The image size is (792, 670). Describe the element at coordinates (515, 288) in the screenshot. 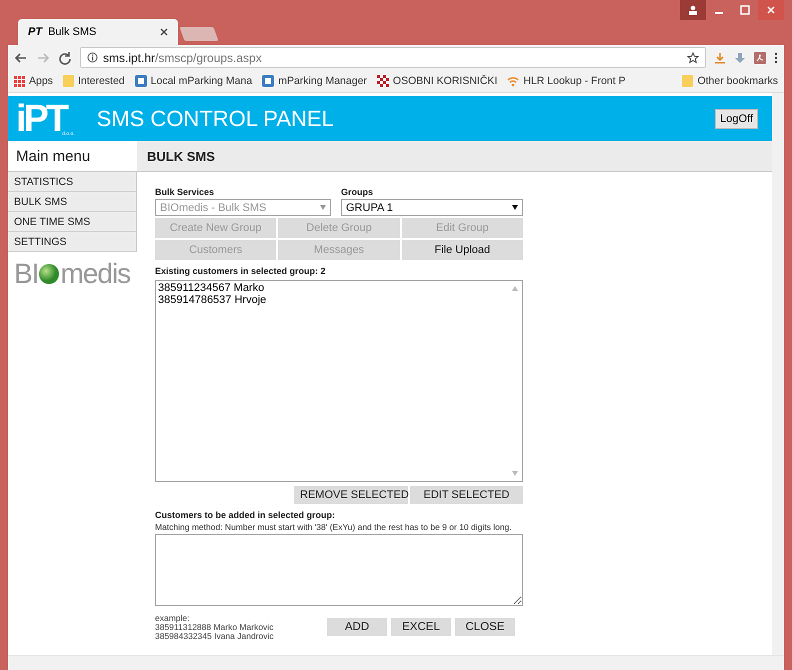

I see `scroll-up-icon` at that location.